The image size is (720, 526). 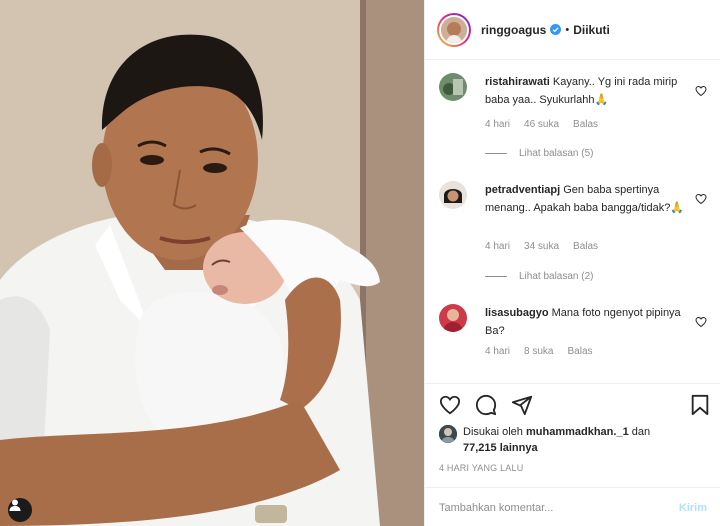 I want to click on commenter-username: ristahirawati, so click(x=517, y=82).